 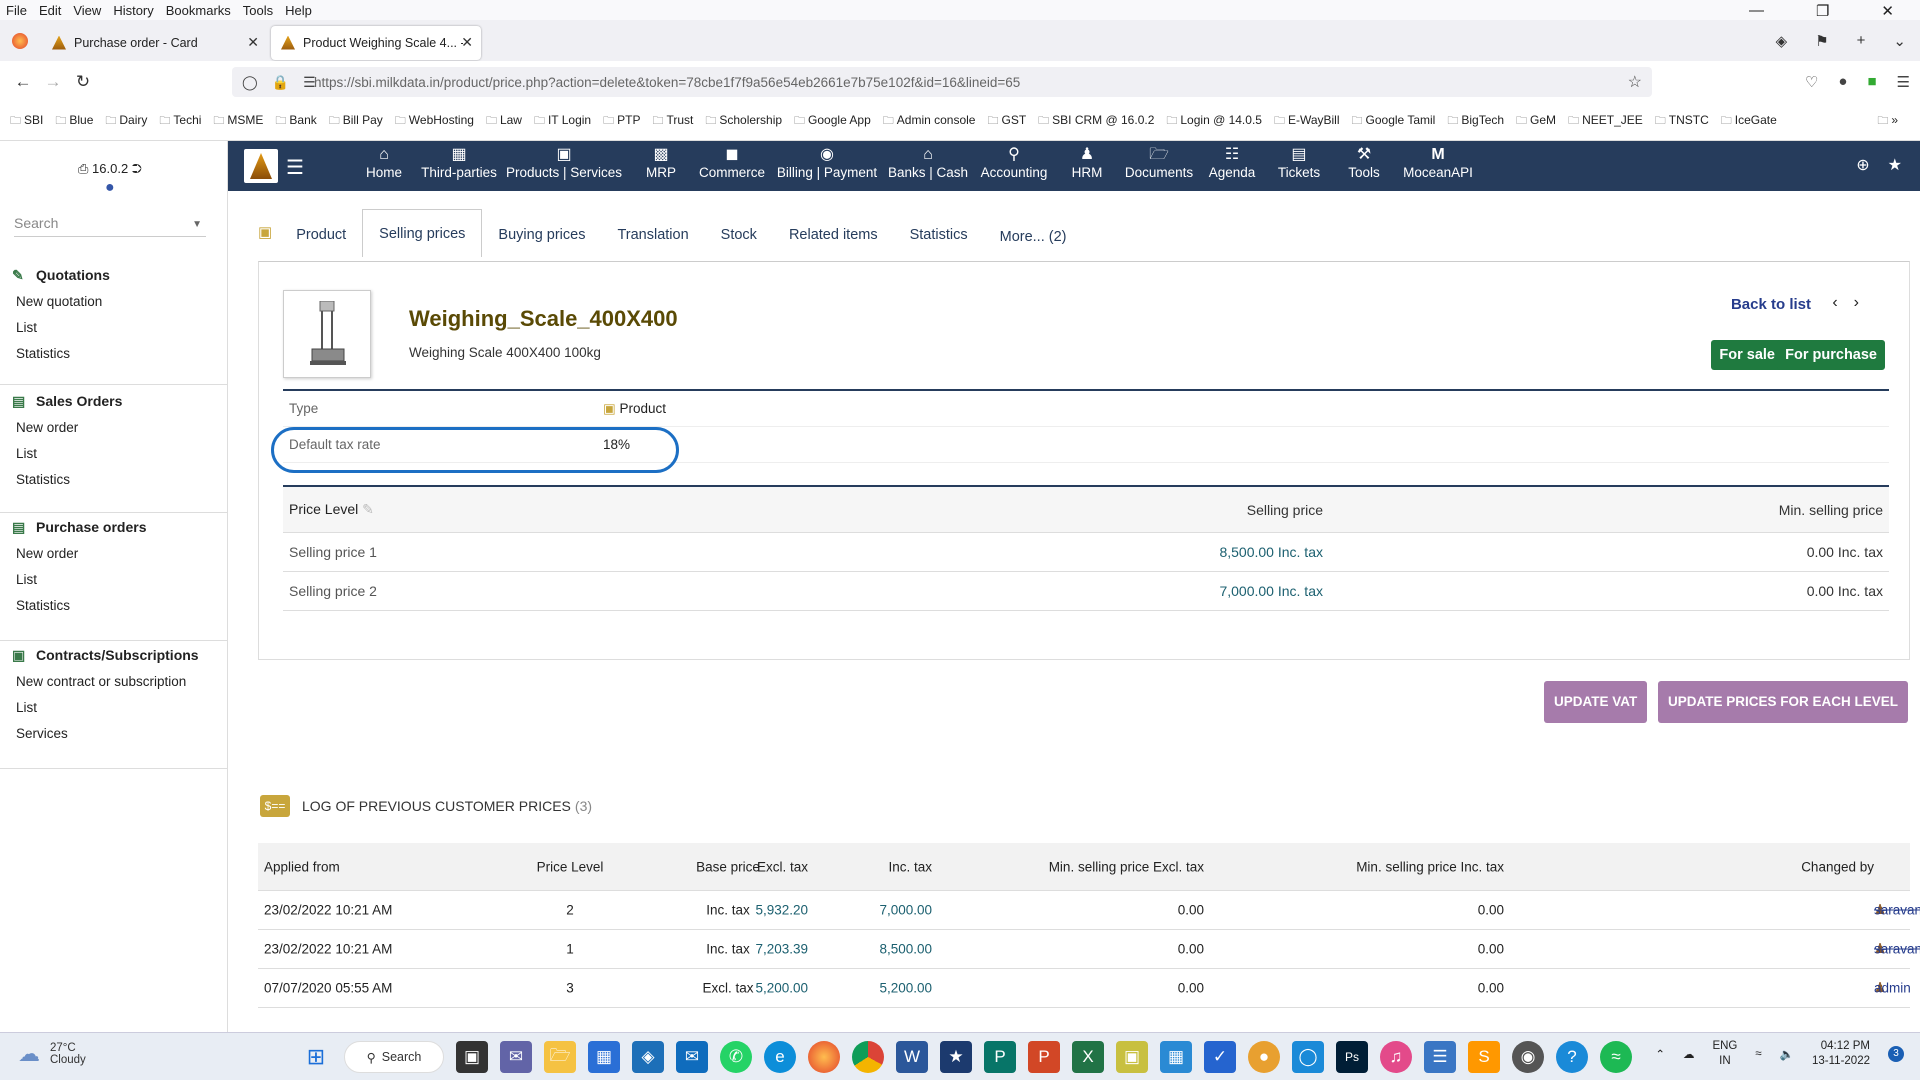 What do you see at coordinates (52, 1054) in the screenshot?
I see `weather-widget: ☁ 27°C Cloudy` at bounding box center [52, 1054].